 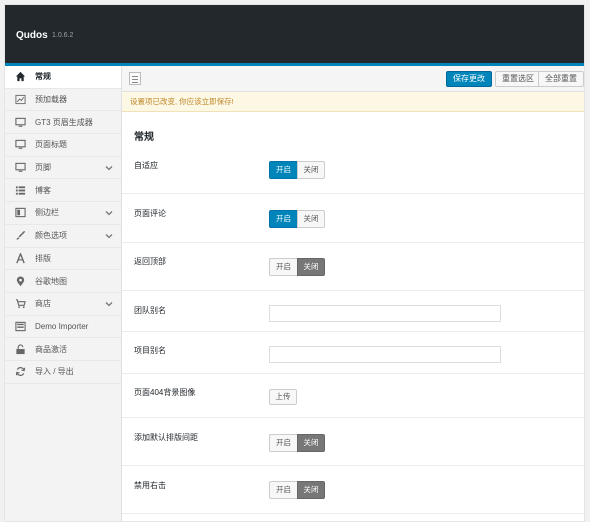 I want to click on sidebar-item-general: 常规, so click(x=63, y=77).